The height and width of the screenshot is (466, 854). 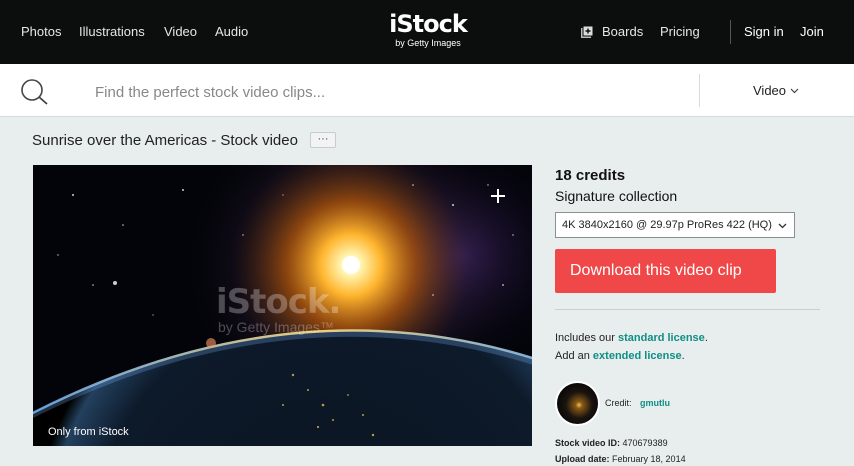 What do you see at coordinates (667, 225) in the screenshot?
I see `format-select-value: 4K 3840x2160 @ 29.97p ProRes 422 (HQ)` at bounding box center [667, 225].